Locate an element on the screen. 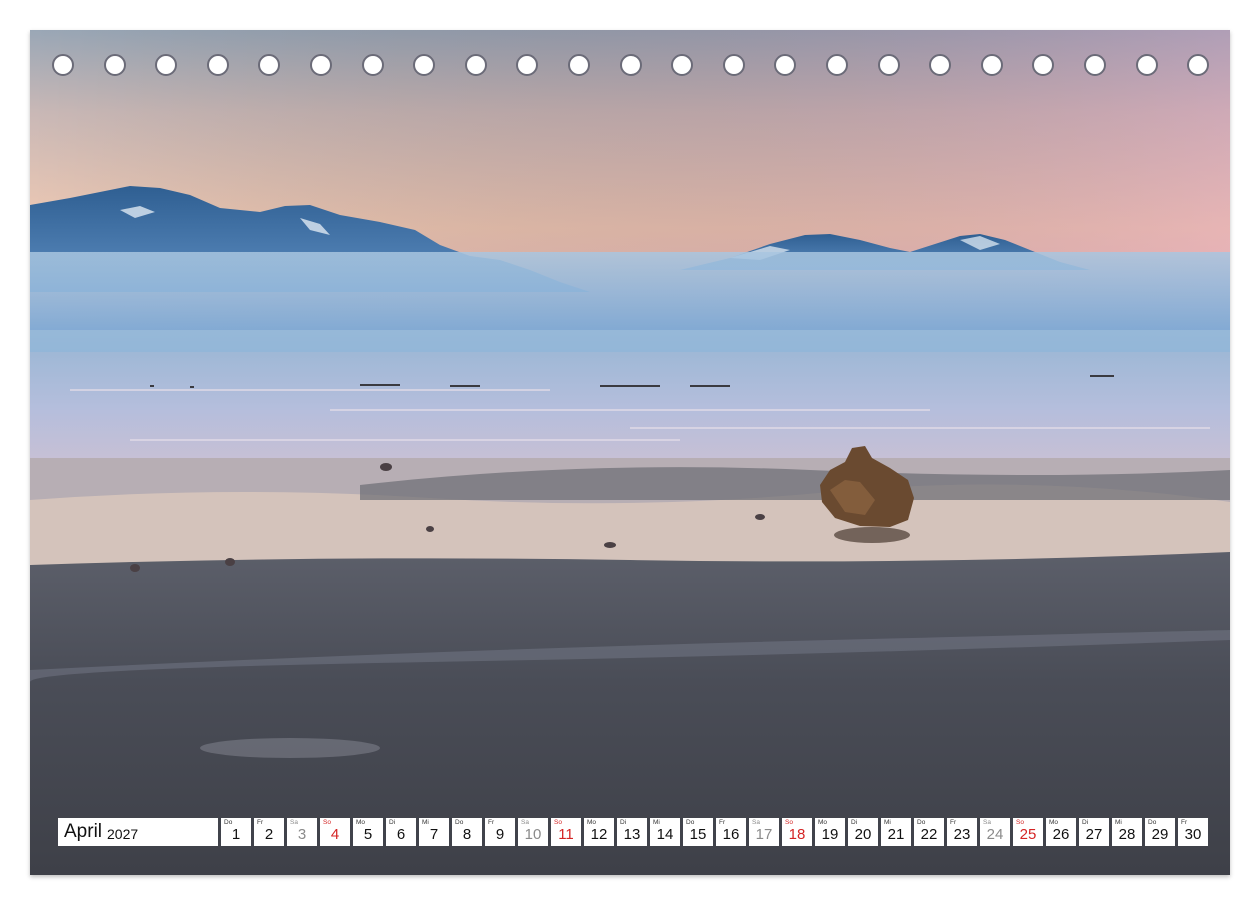  day-number: 2 is located at coordinates (269, 834).